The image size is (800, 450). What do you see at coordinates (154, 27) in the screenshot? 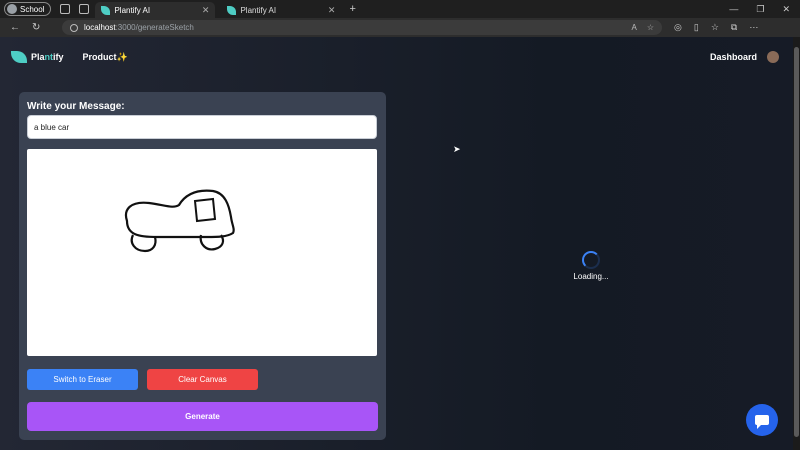
I see `url-path: :3000/generateSketch` at bounding box center [154, 27].